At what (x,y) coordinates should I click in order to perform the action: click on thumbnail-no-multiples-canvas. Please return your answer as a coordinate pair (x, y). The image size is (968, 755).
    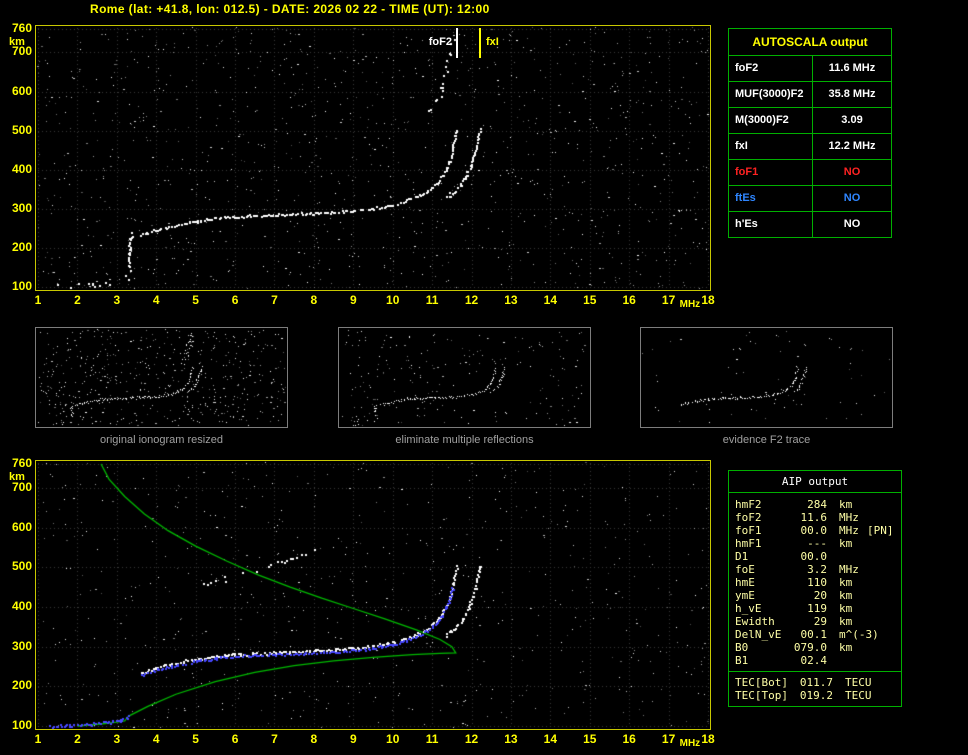
    Looking at the image, I should click on (464, 377).